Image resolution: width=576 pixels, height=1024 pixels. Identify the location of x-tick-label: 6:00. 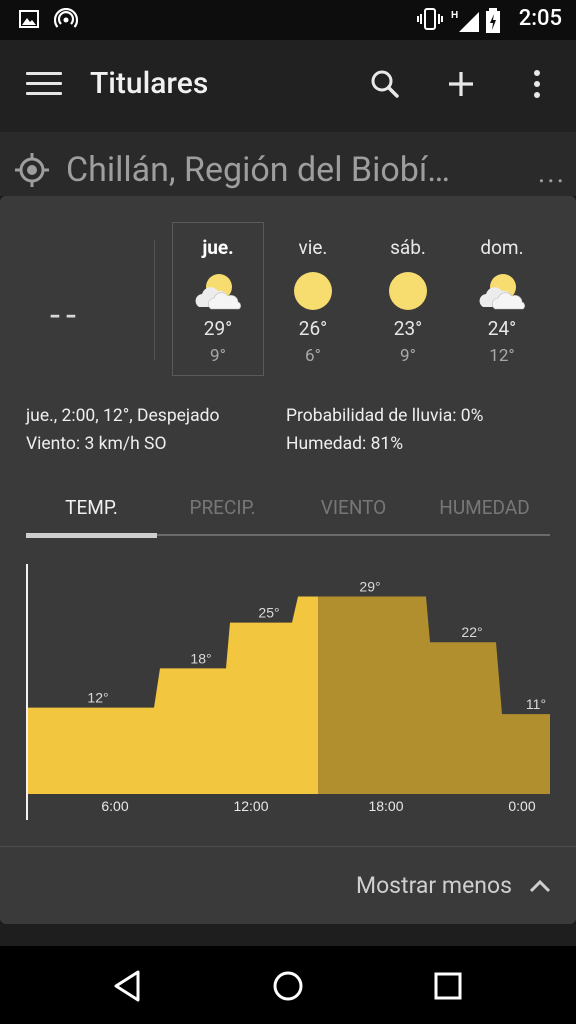
(114, 806).